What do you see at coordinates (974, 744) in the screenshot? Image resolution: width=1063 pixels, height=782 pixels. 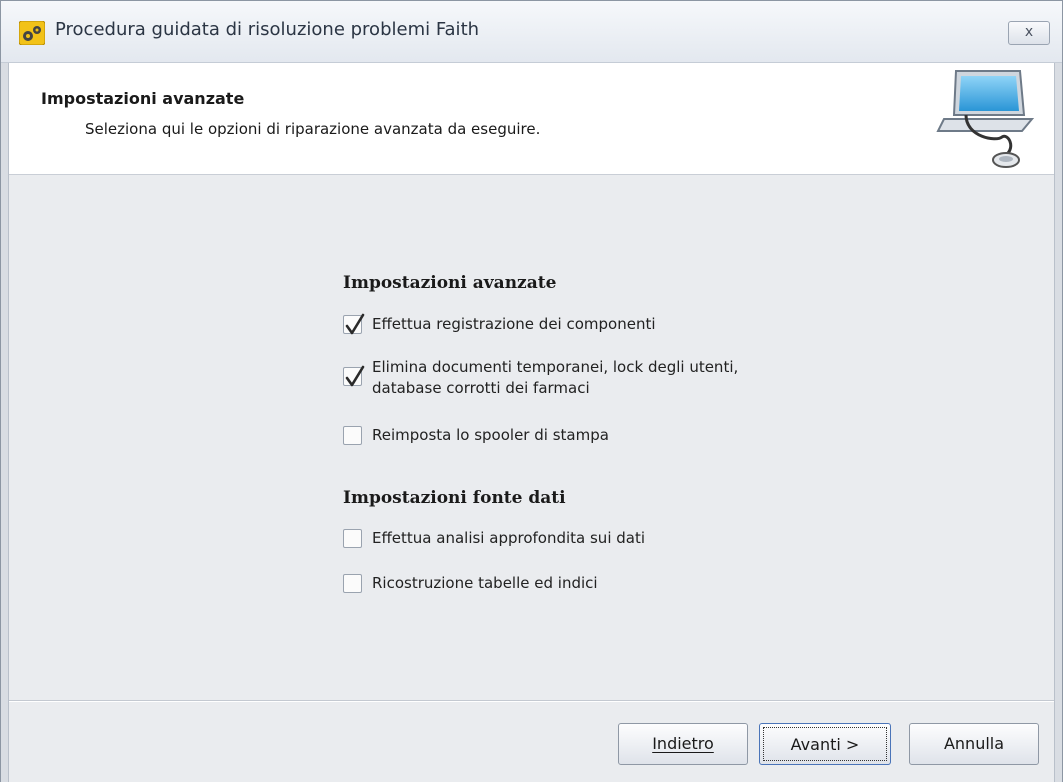 I see `cancel-button: Annulla` at bounding box center [974, 744].